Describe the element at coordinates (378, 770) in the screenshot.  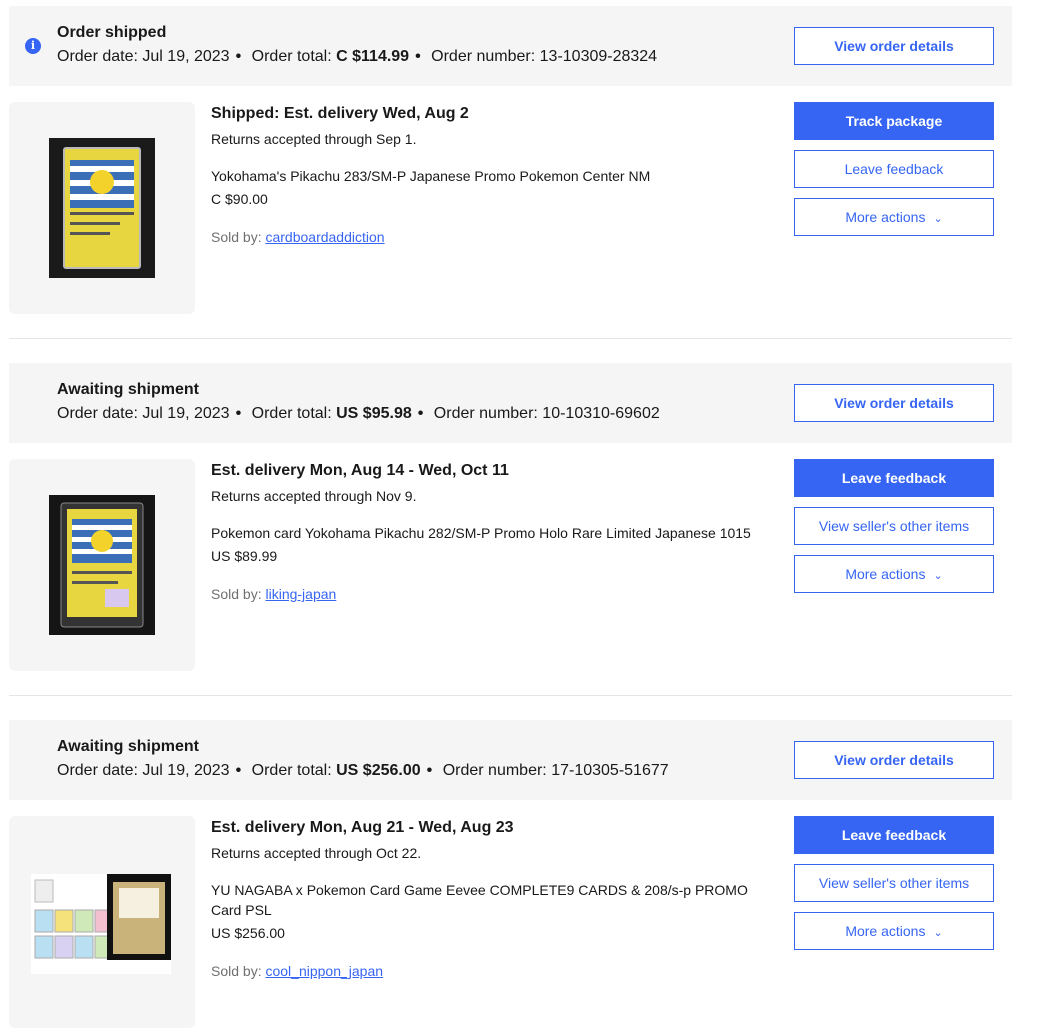
I see `order-total: US $256.00` at that location.